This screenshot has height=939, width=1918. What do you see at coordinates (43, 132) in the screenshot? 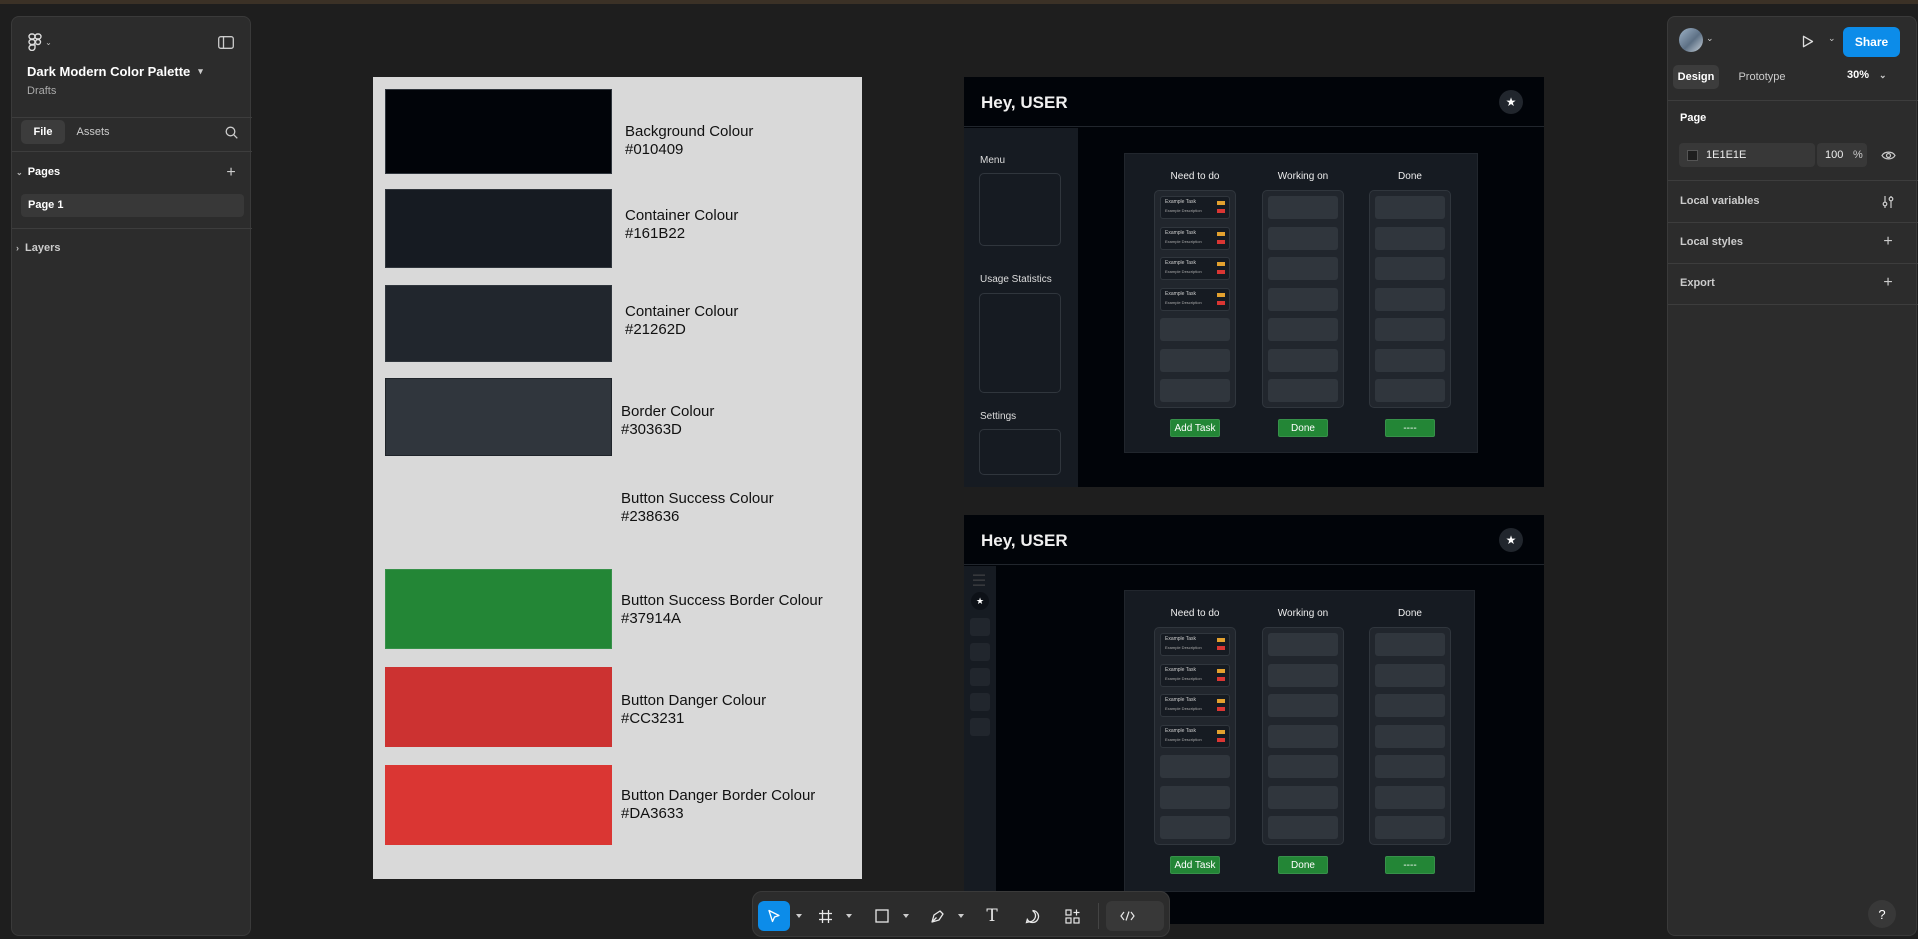
I see `tab-file: File` at bounding box center [43, 132].